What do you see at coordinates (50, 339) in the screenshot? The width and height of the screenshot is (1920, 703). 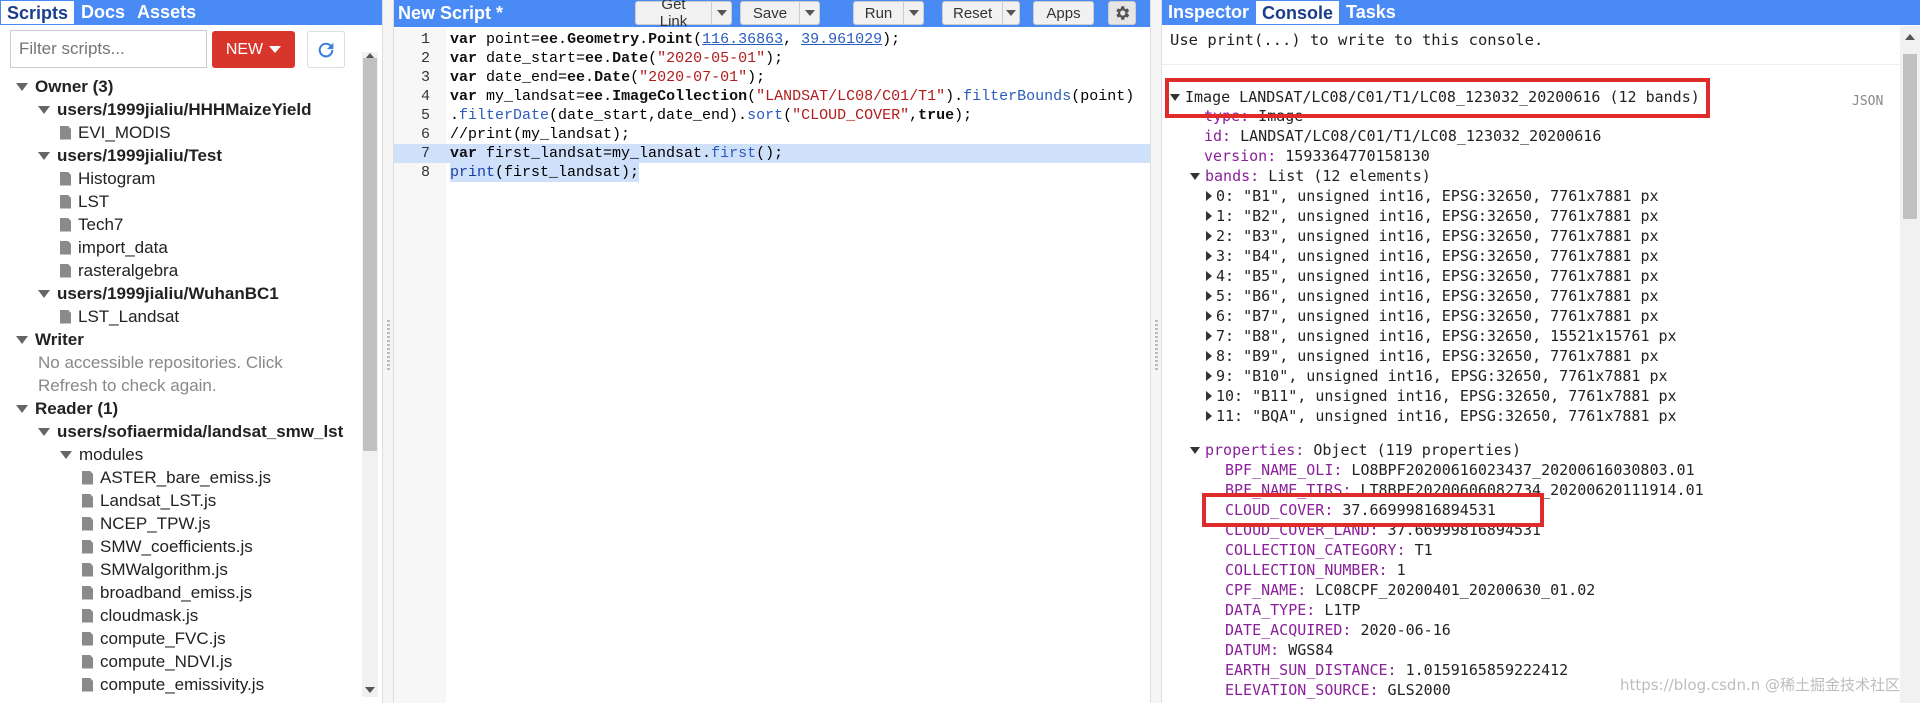 I see `tree-folder: Writer` at bounding box center [50, 339].